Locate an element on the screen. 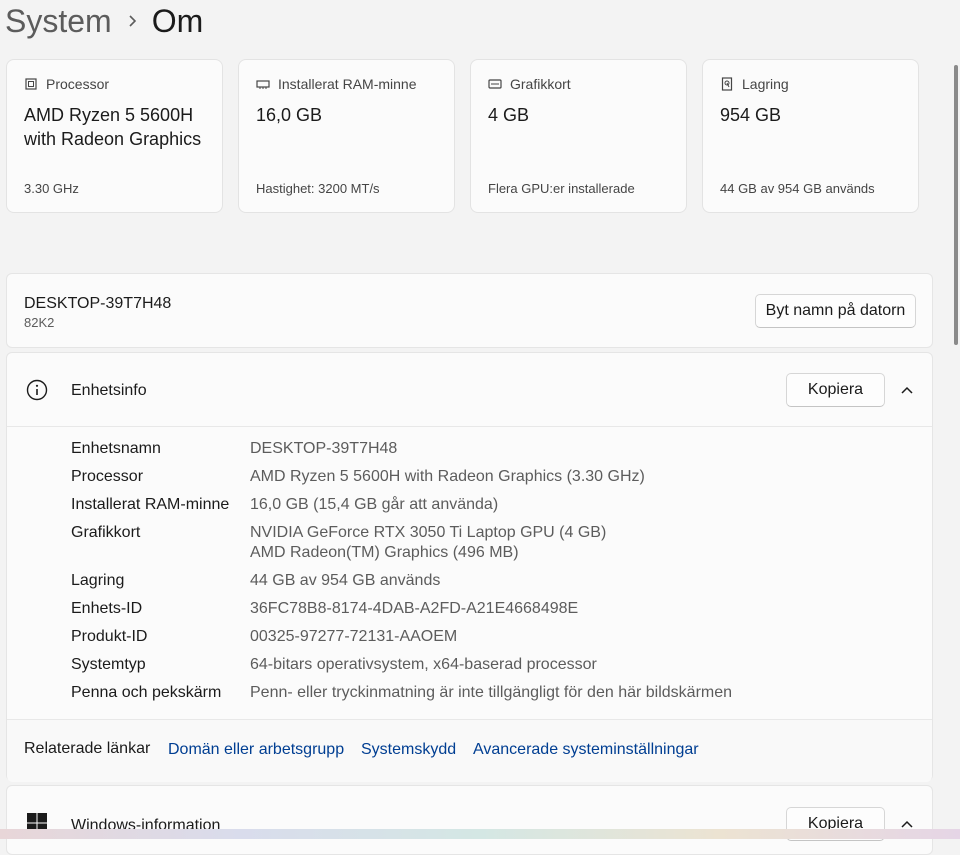  info-row: Produkt-ID 00325-97277-72131-AAOEM is located at coordinates (264, 637).